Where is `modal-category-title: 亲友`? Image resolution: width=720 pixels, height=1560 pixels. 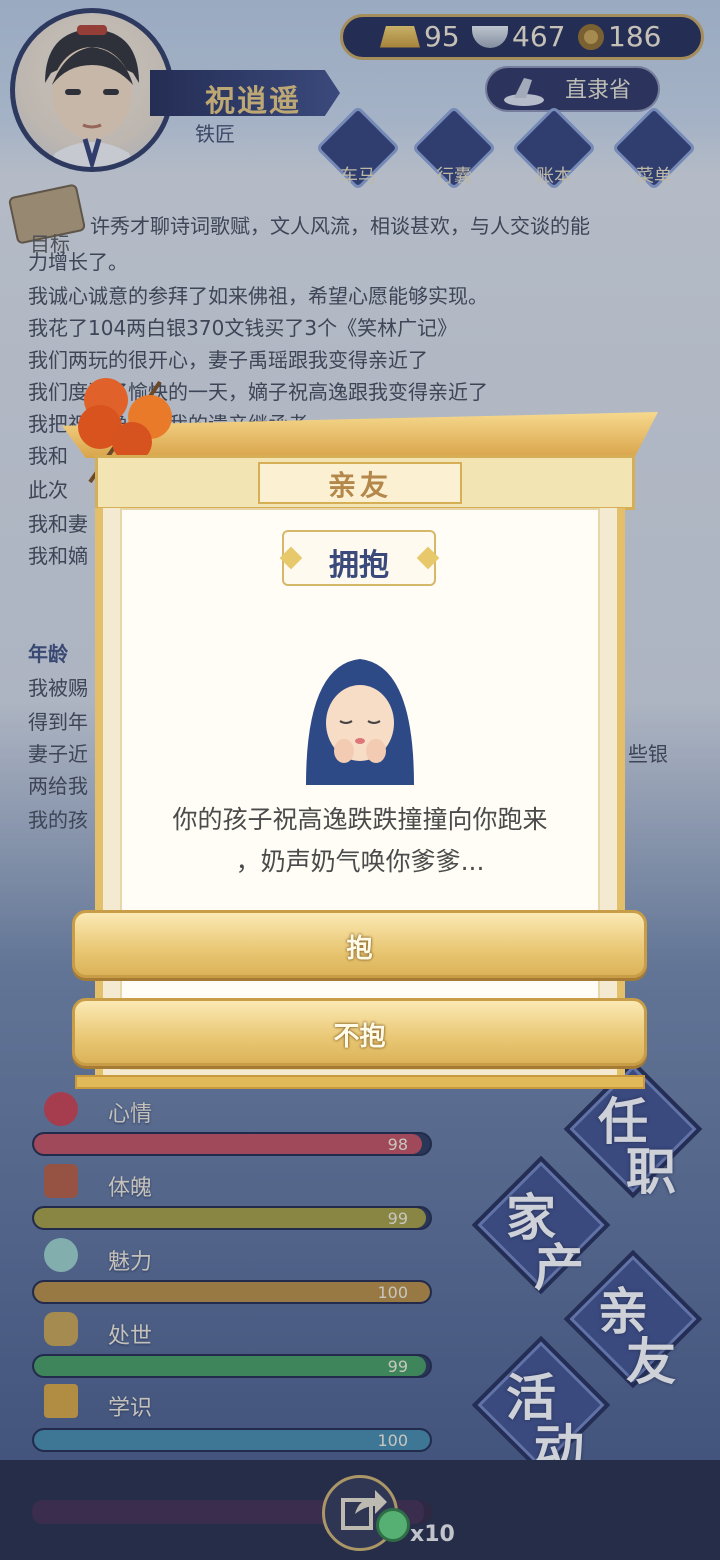
modal-category-title: 亲友 is located at coordinates (359, 485).